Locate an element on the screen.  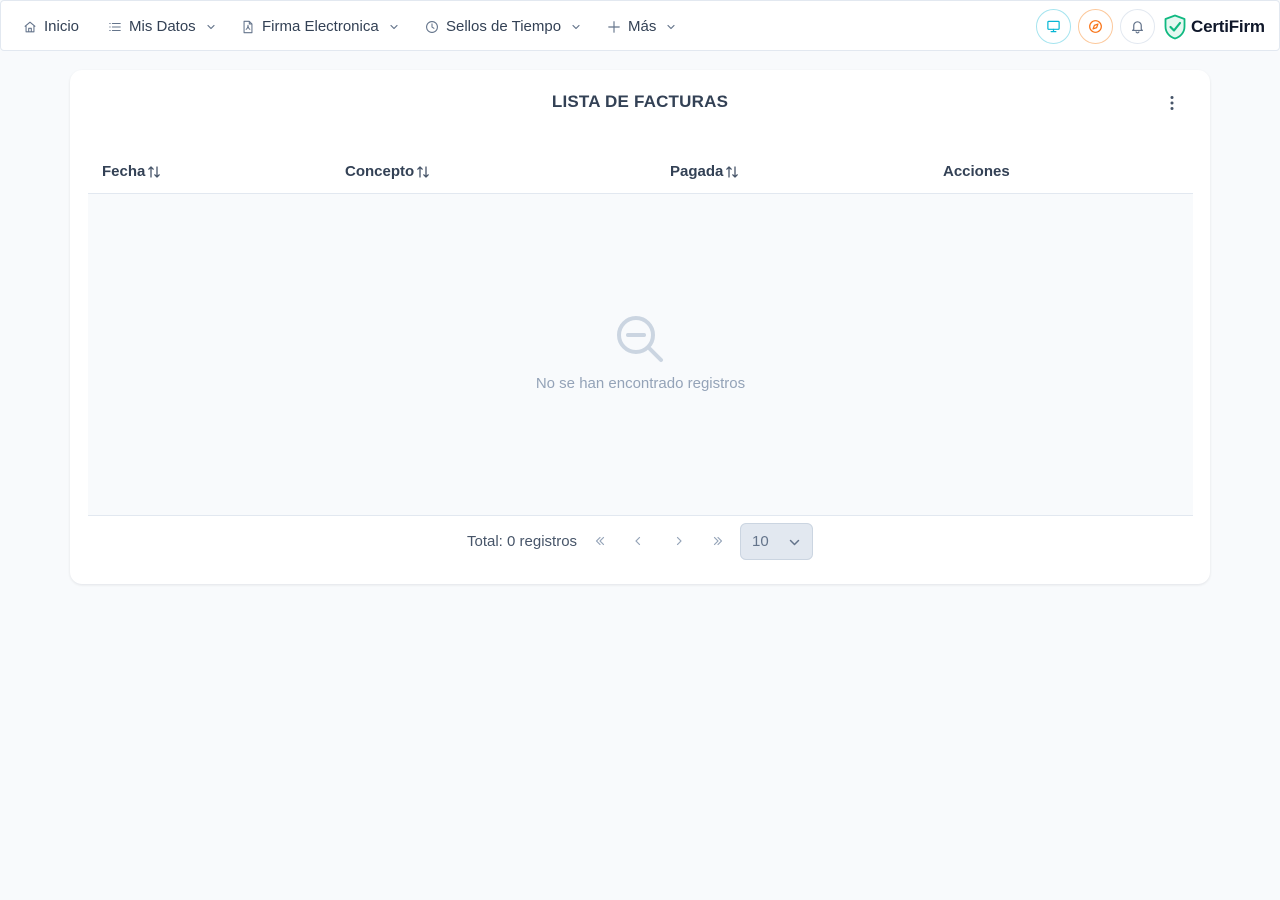
list-icon is located at coordinates (115, 27).